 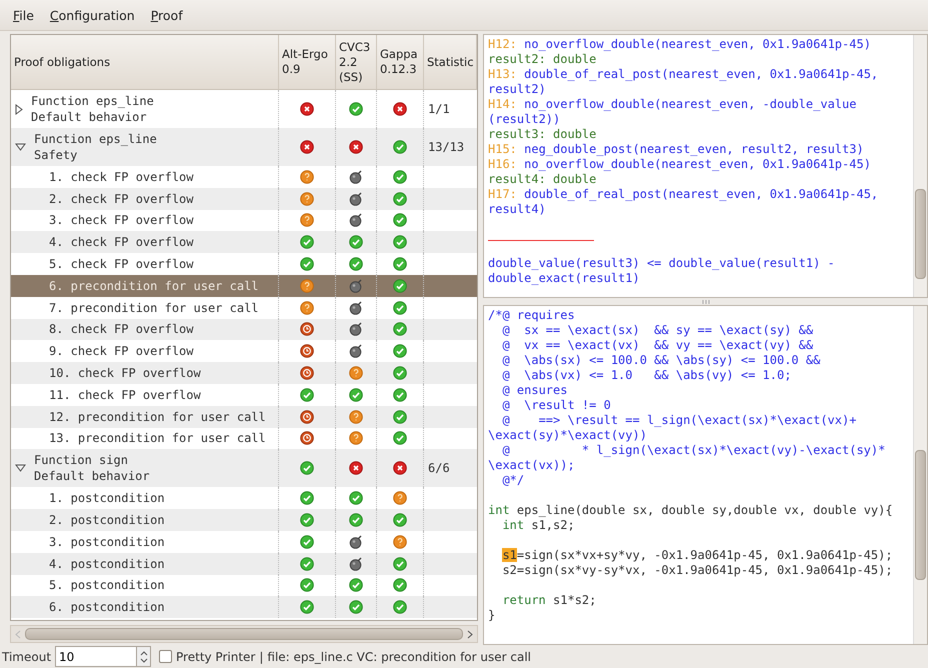 I want to click on tree-item-label: 5. check FP overflow, so click(x=121, y=264).